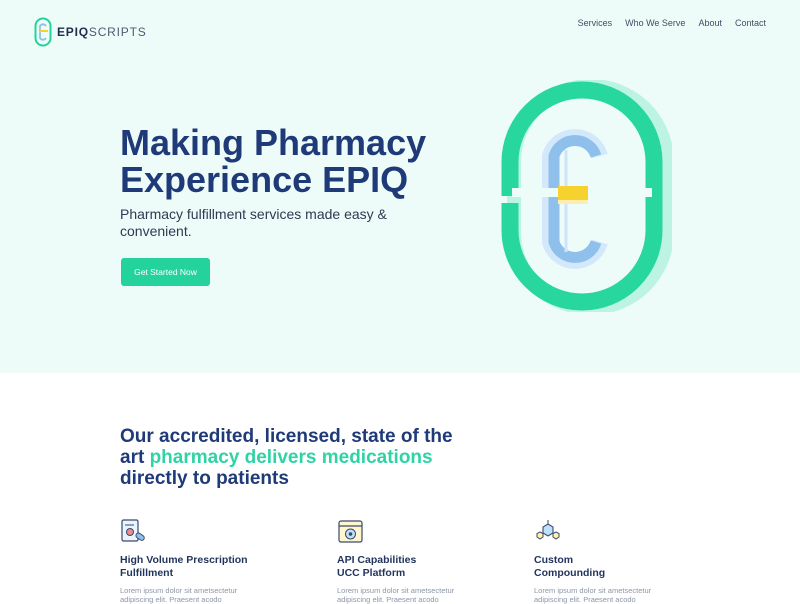 This screenshot has height=604, width=800. I want to click on epiq-logo-icon, so click(43, 32).